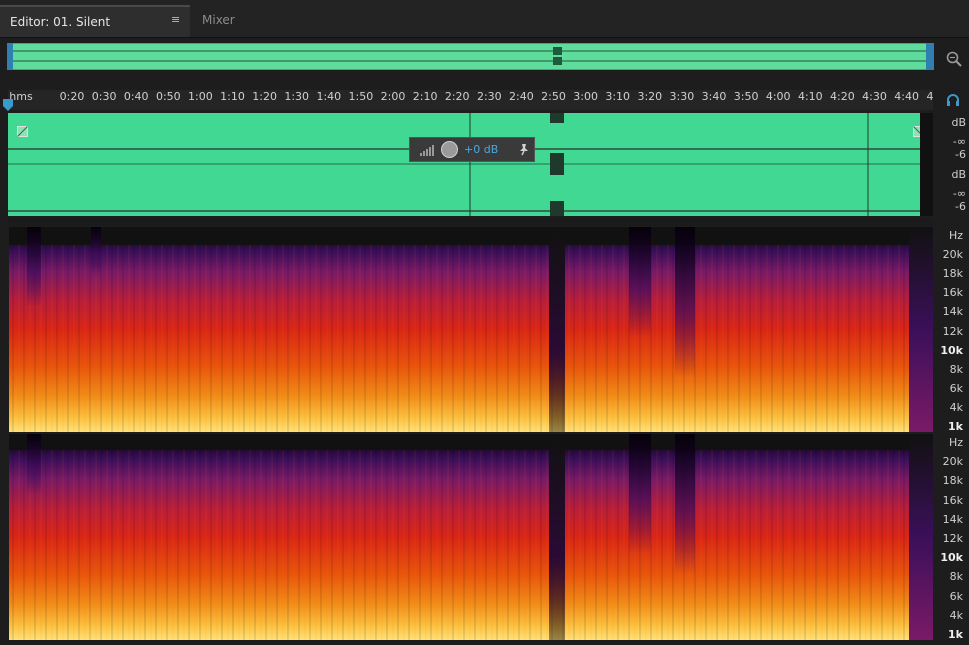 The image size is (969, 645). What do you see at coordinates (954, 59) in the screenshot?
I see `zoom-magnifier-icon` at bounding box center [954, 59].